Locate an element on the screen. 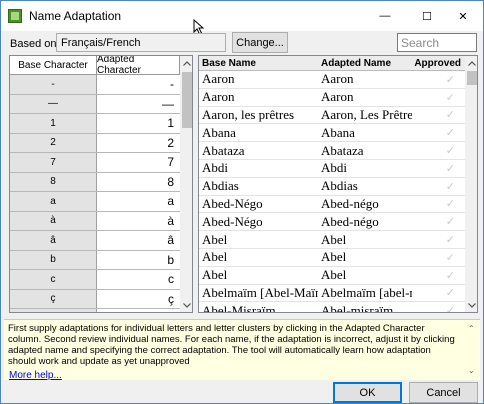 The image size is (484, 404). close-icon: ✕ is located at coordinates (463, 16).